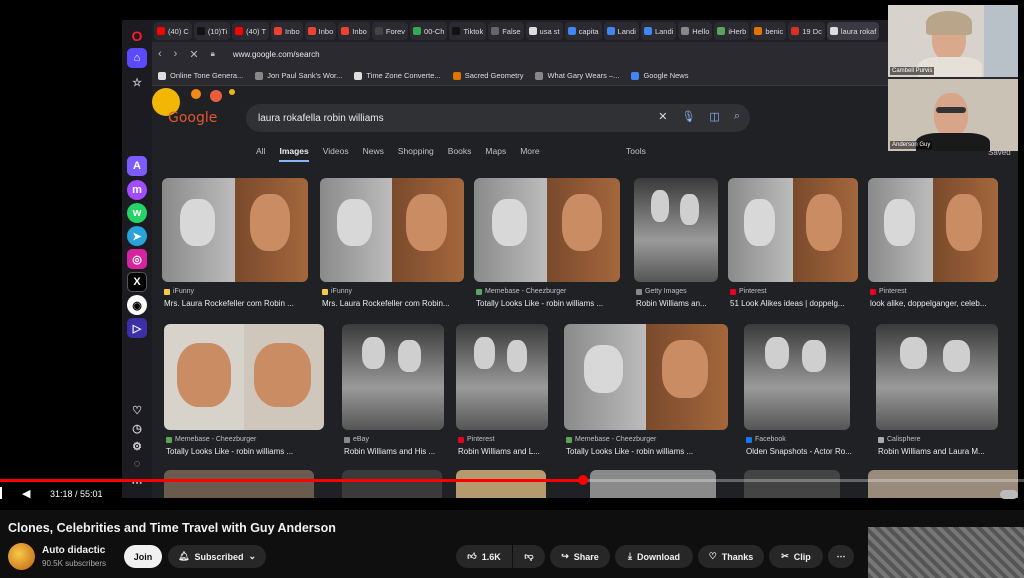 The width and height of the screenshot is (1024, 578). I want to click on clear-icon: ✕, so click(662, 116).